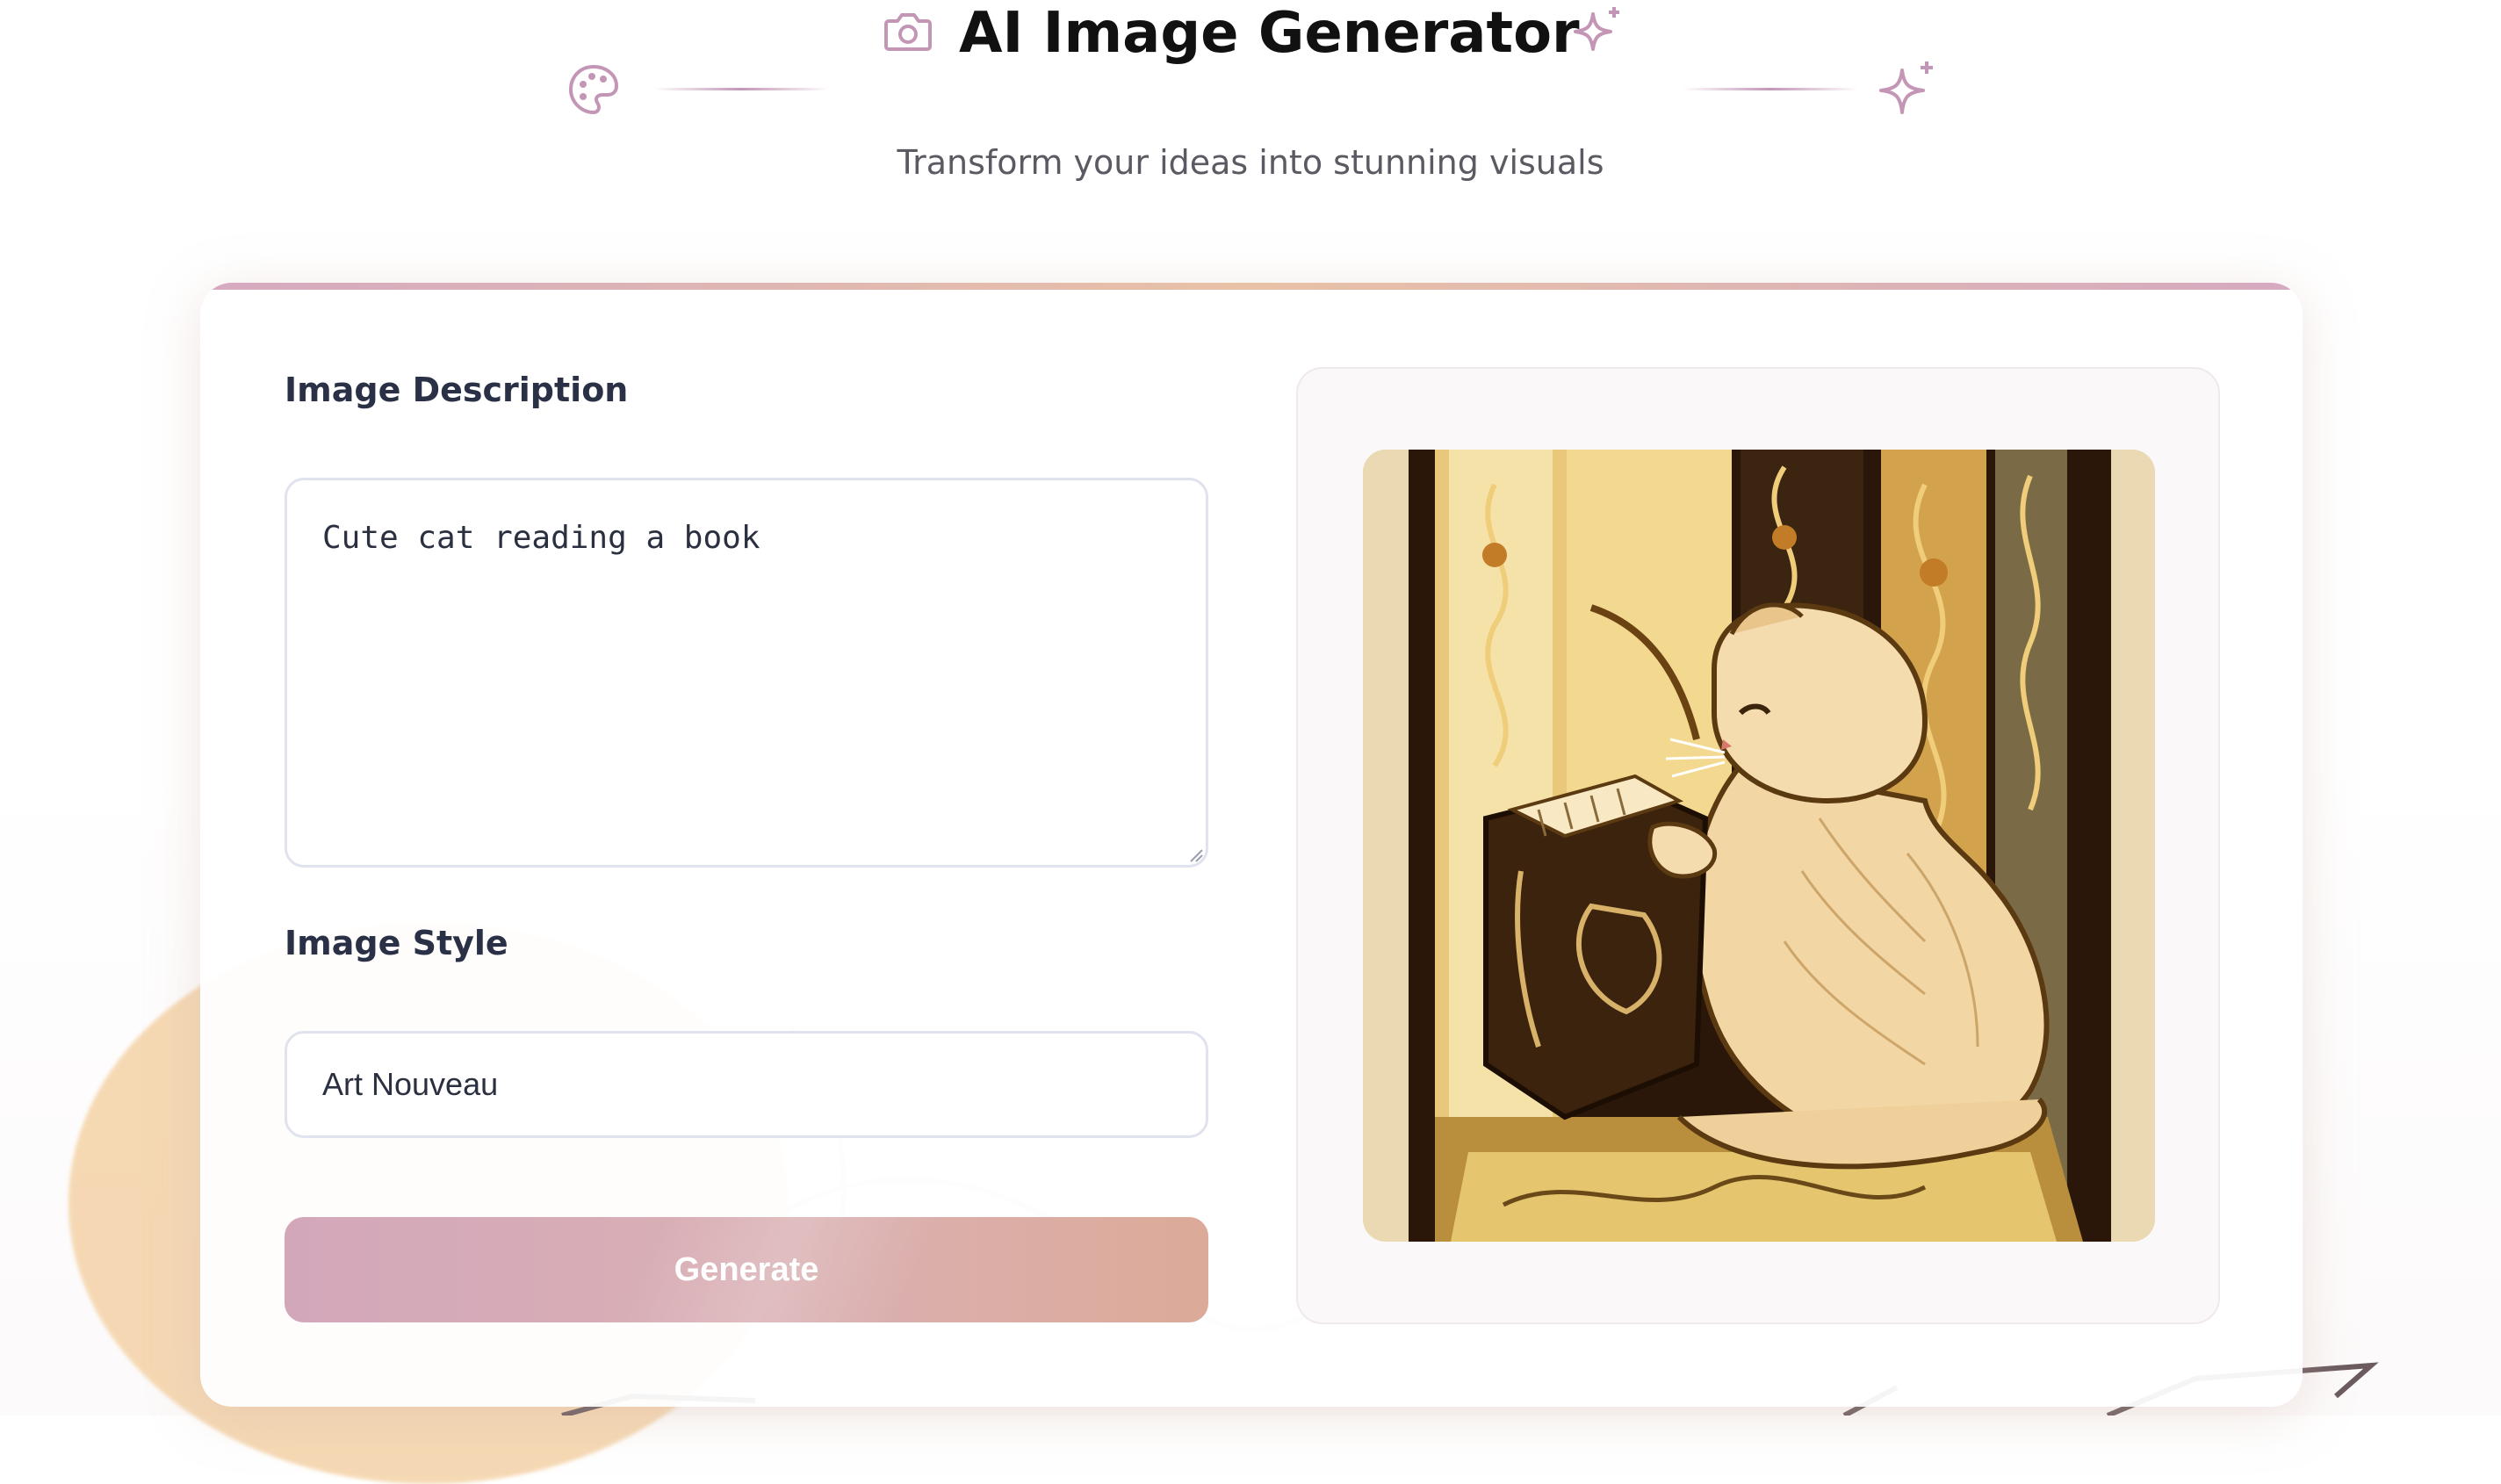  I want to click on description-label: Image Description, so click(457, 390).